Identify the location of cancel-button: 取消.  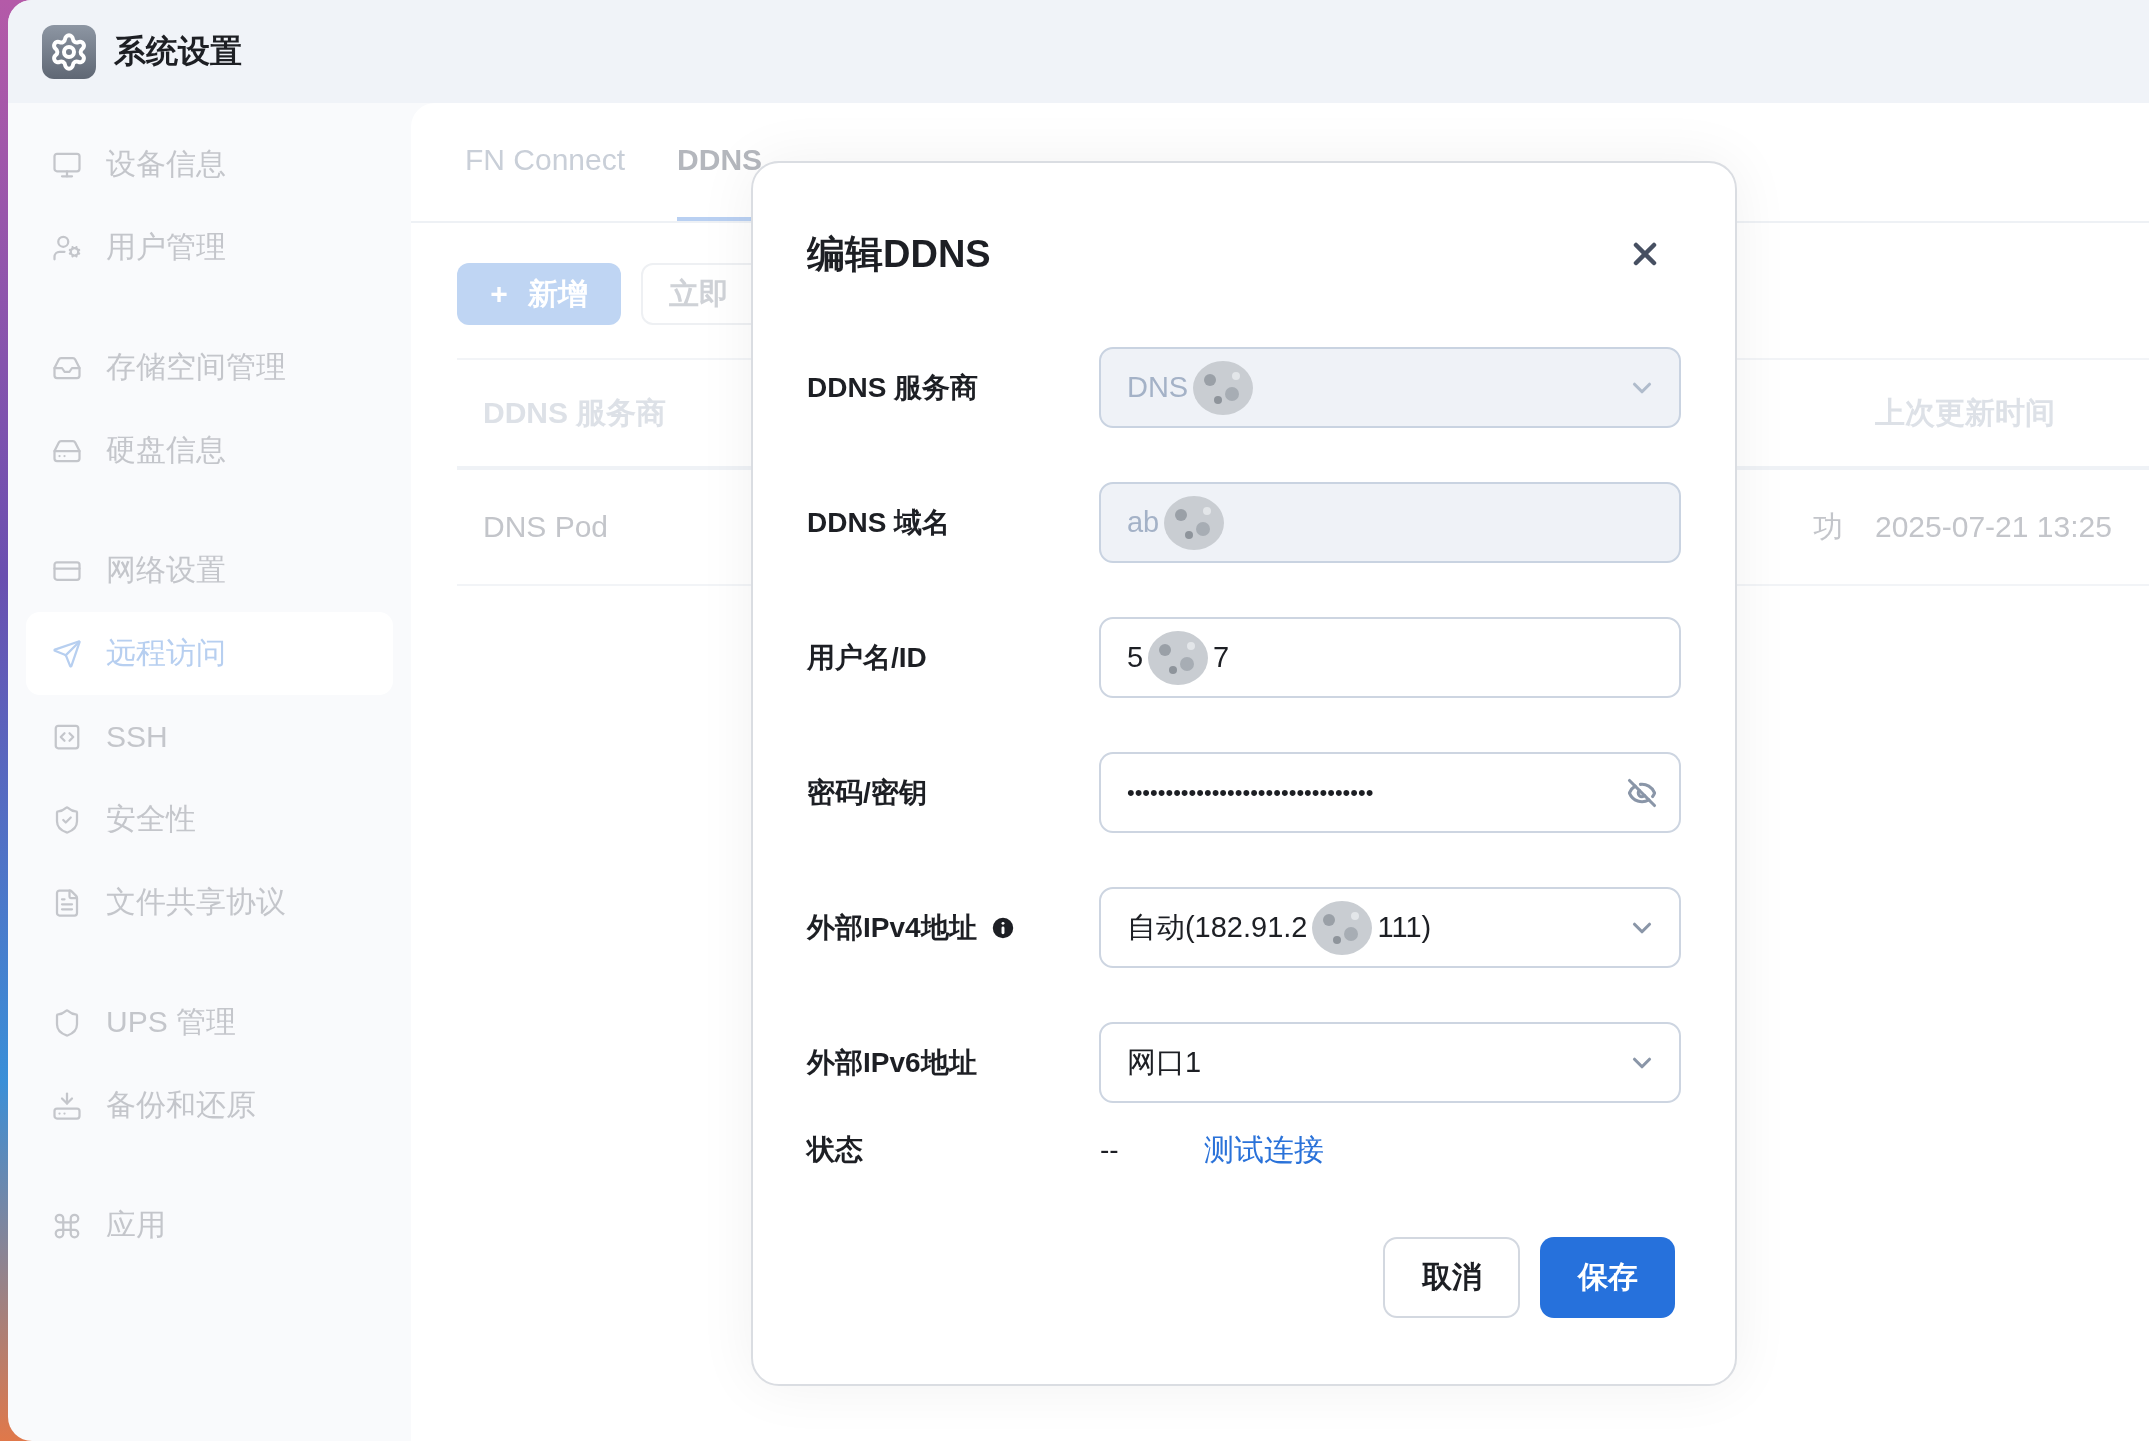
(1451, 1277).